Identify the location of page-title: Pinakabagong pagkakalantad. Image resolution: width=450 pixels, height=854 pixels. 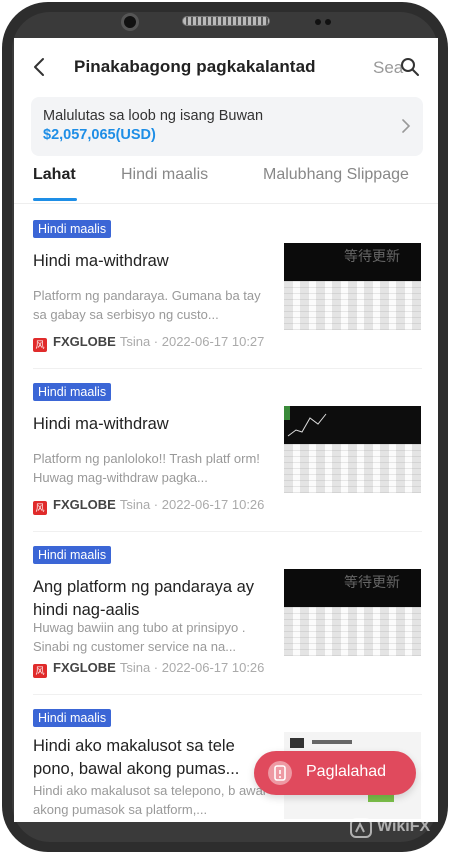
(195, 66).